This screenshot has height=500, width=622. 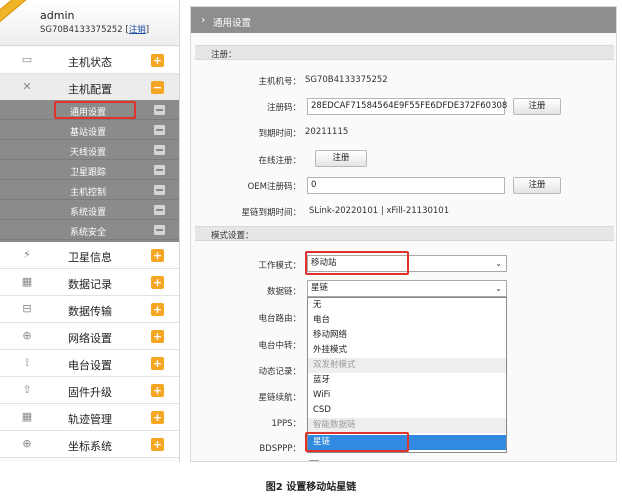 I want to click on serial-number: SG70B4133375252, so click(x=81, y=30).